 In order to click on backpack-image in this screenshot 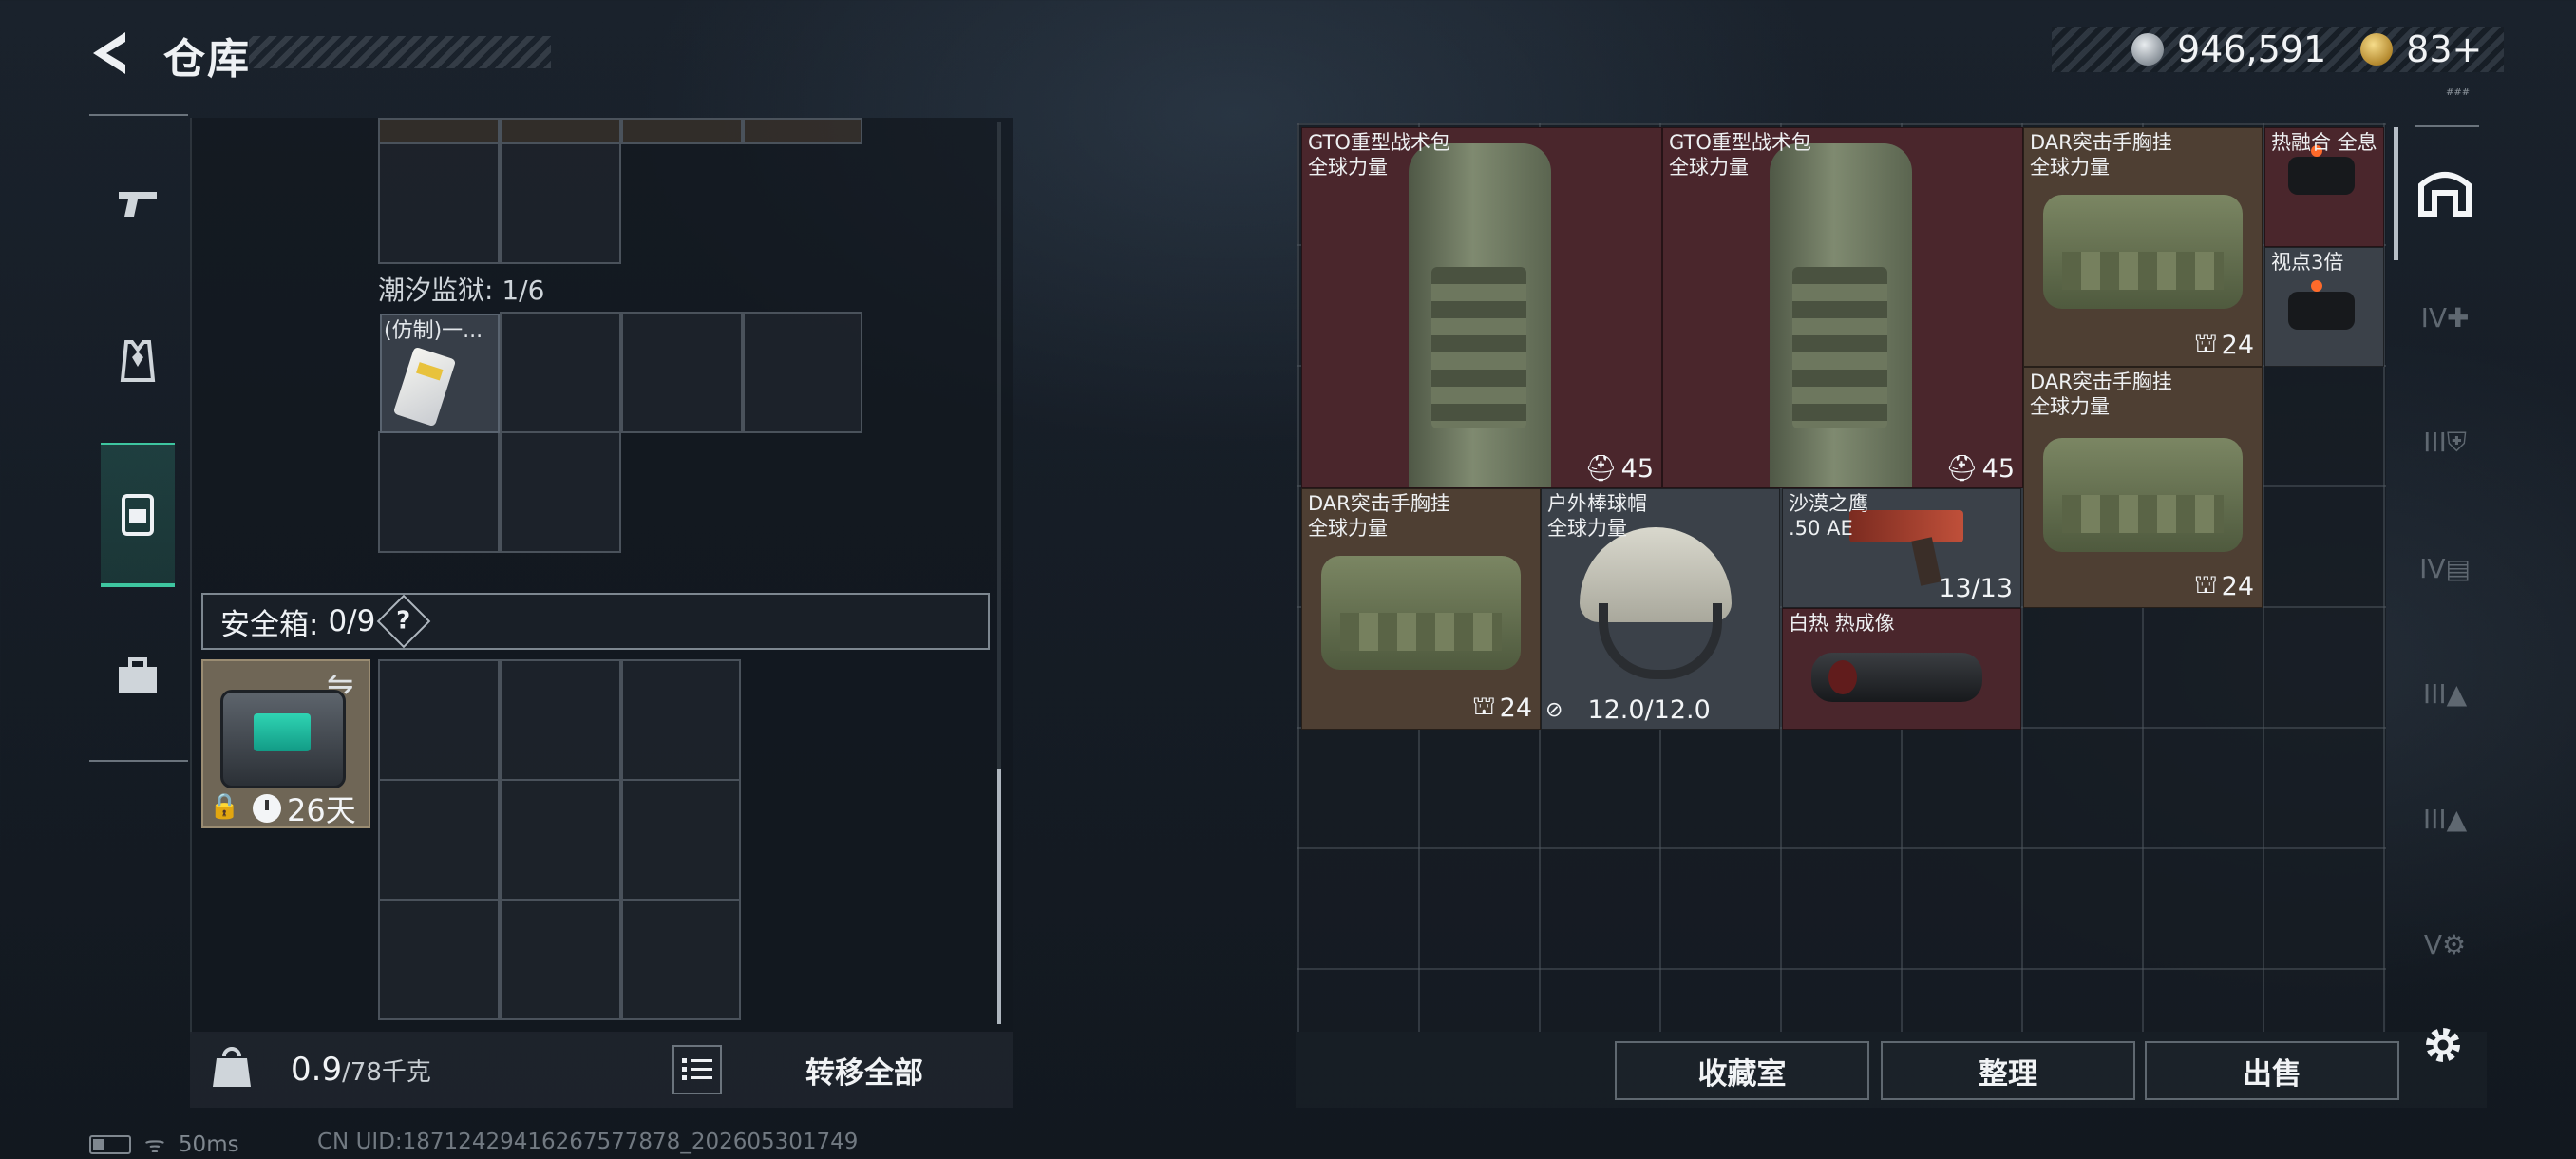, I will do `click(1480, 315)`.